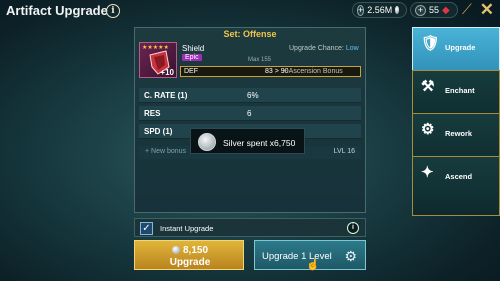 This screenshot has width=500, height=281. I want to click on artifact-name: Shield, so click(193, 48).